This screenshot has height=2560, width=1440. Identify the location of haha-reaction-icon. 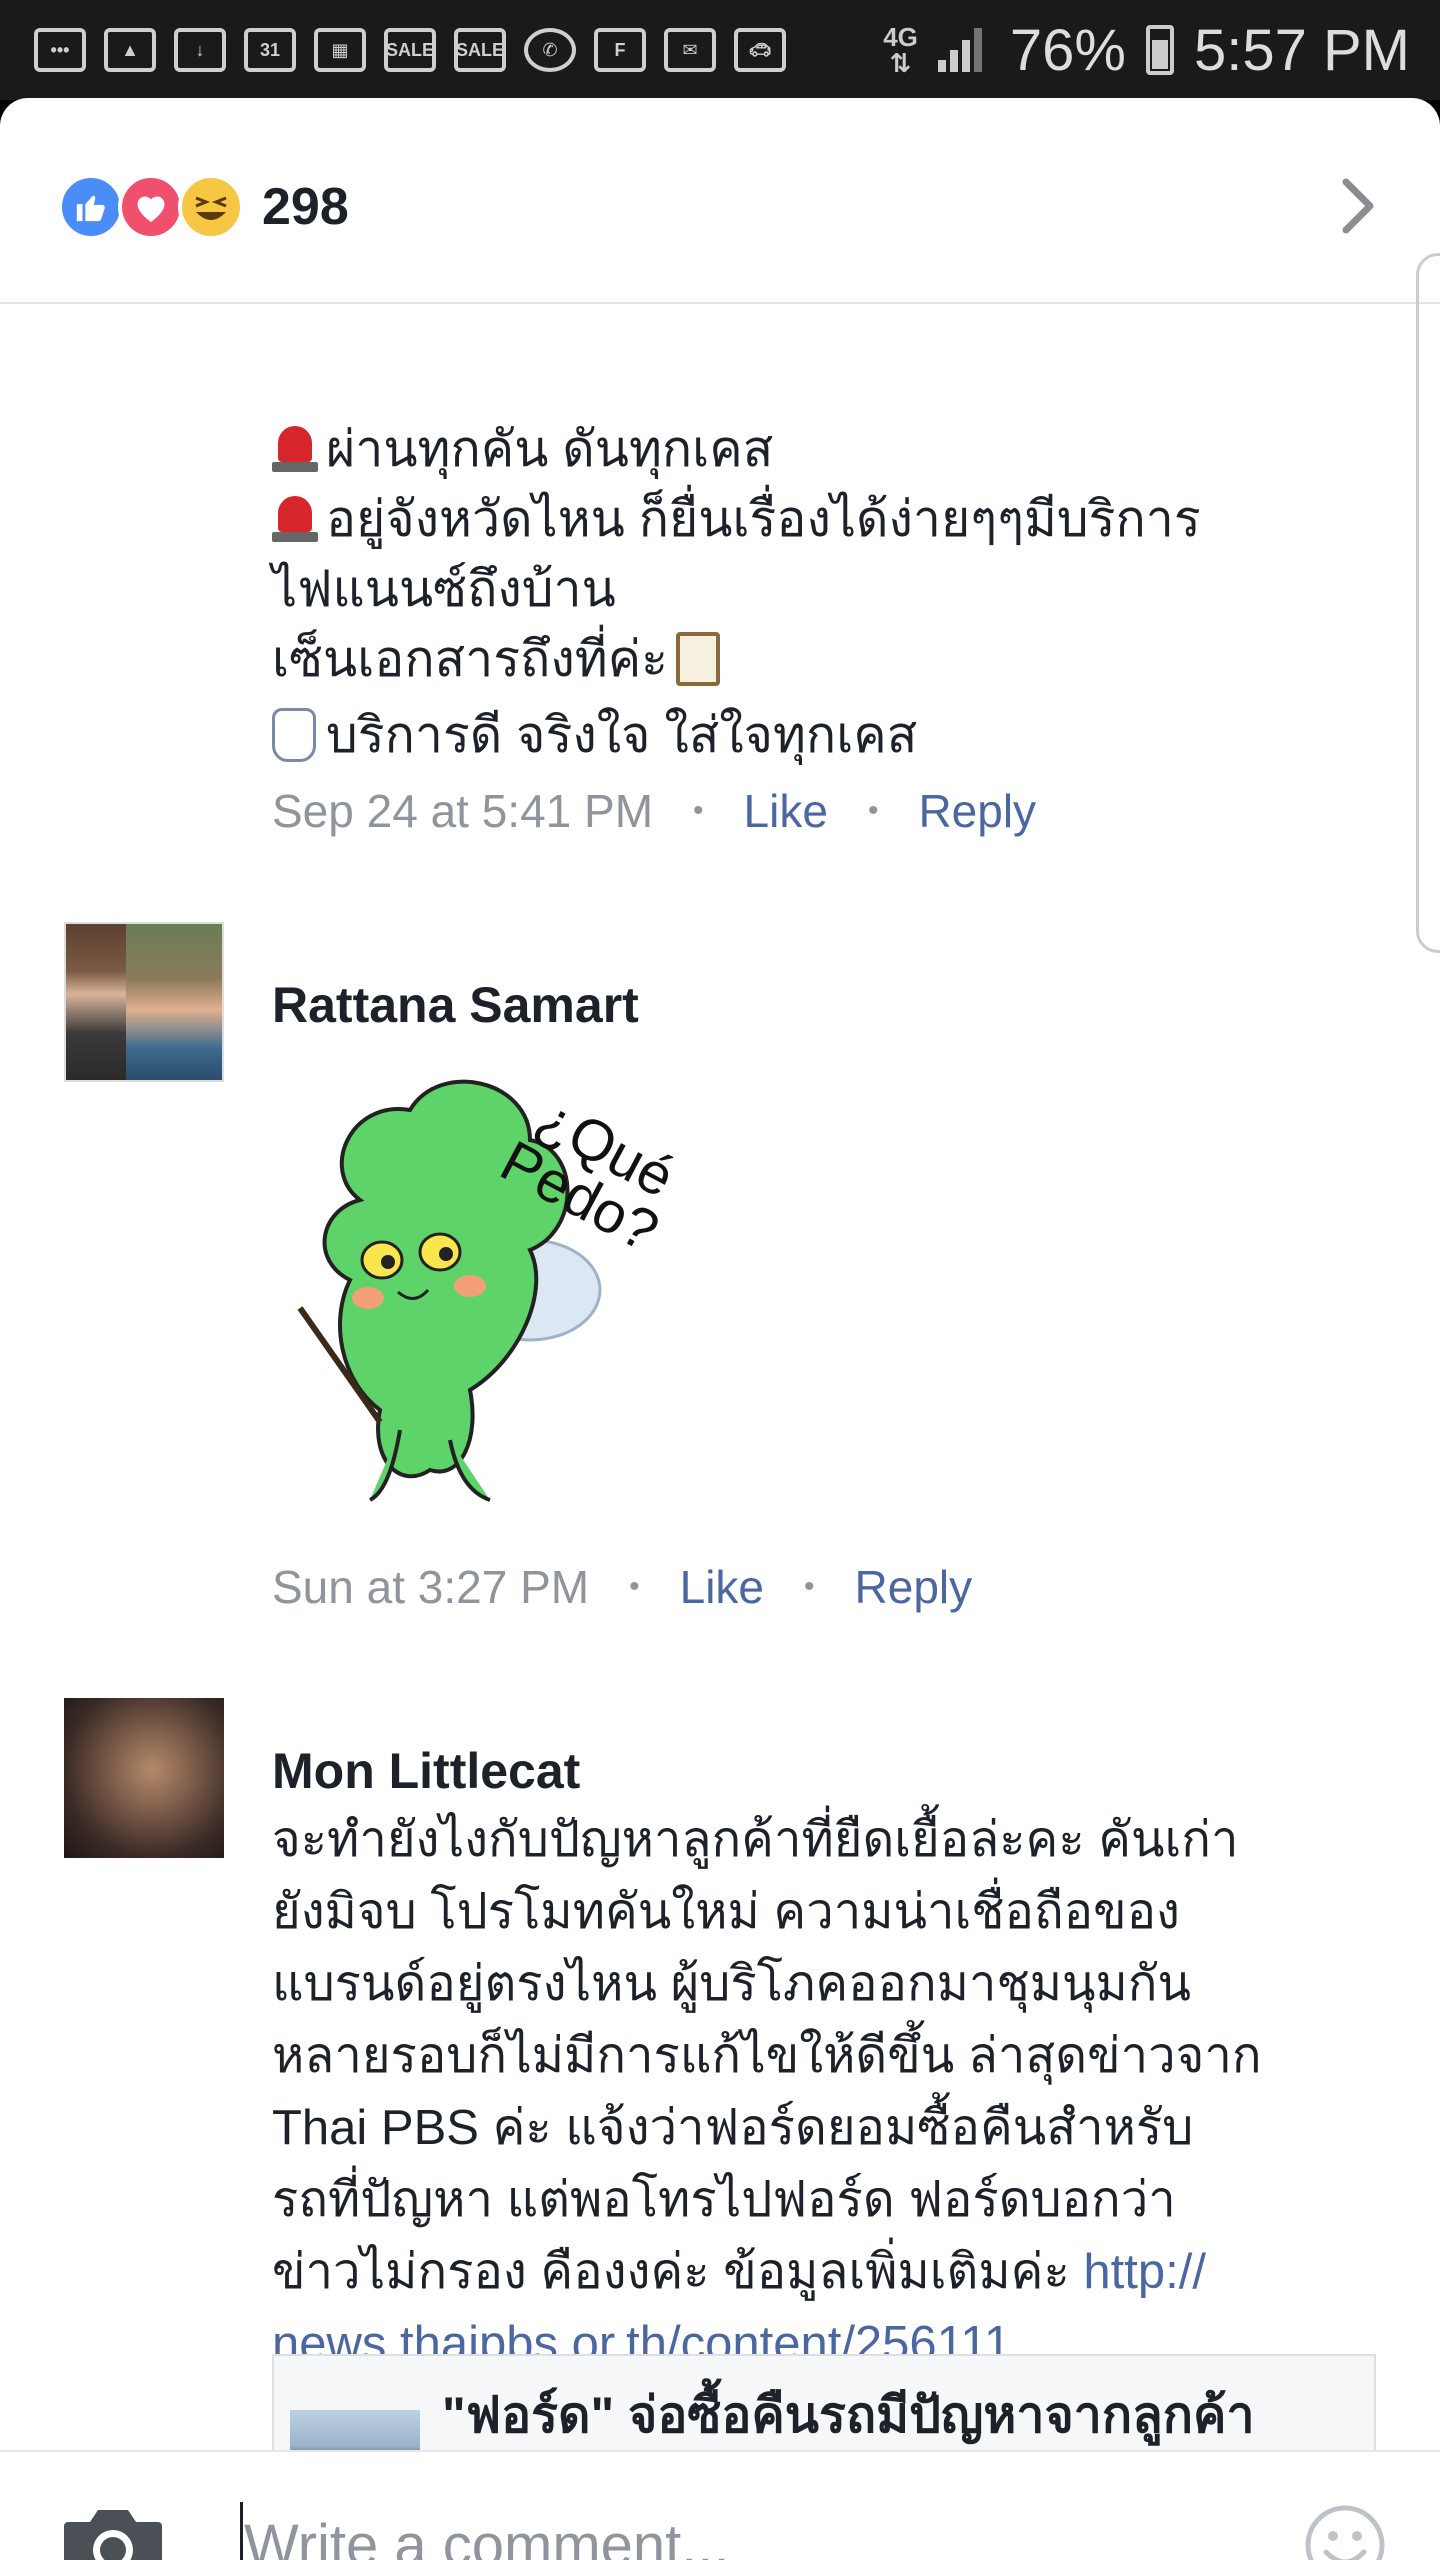
(211, 207).